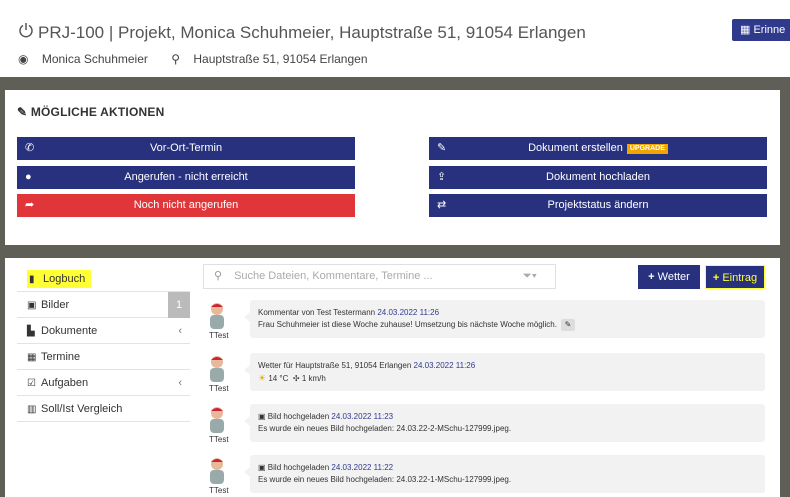  I want to click on sun-icon: ☀, so click(262, 378).